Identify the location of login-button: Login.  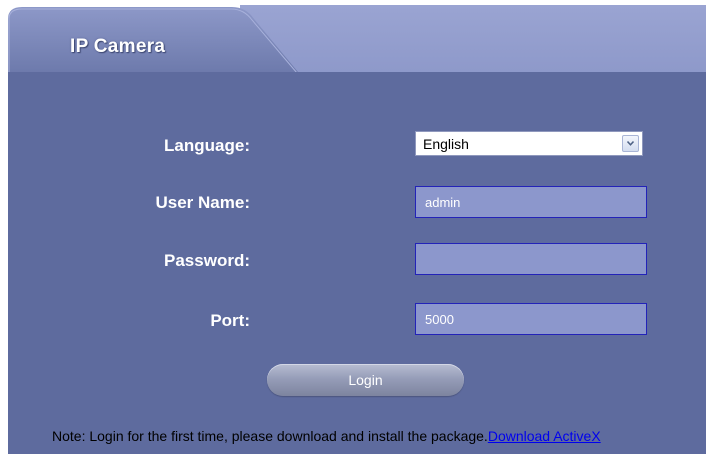
(365, 380).